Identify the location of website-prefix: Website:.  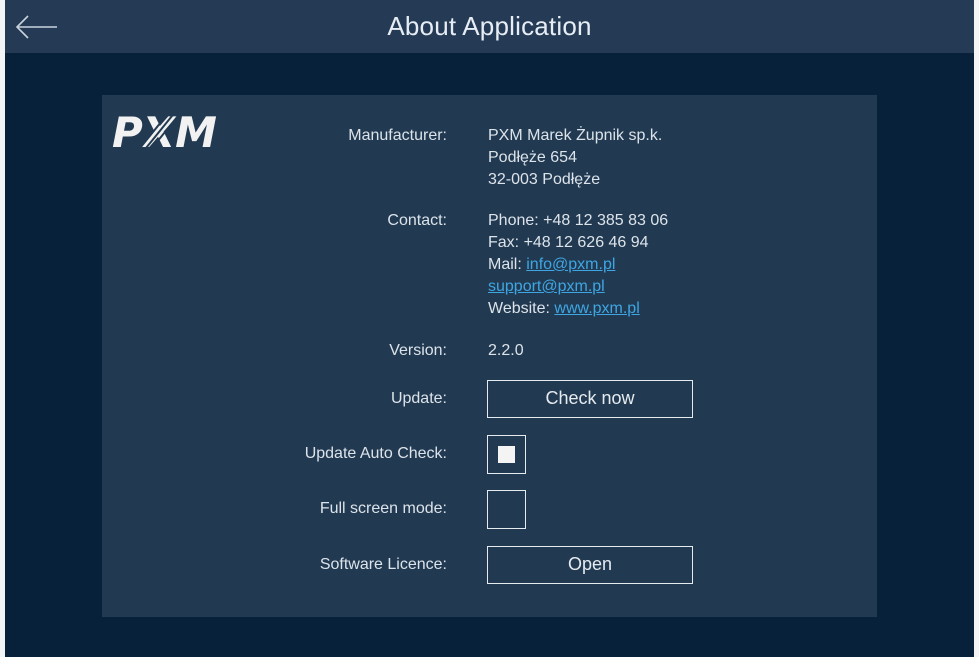
(521, 308).